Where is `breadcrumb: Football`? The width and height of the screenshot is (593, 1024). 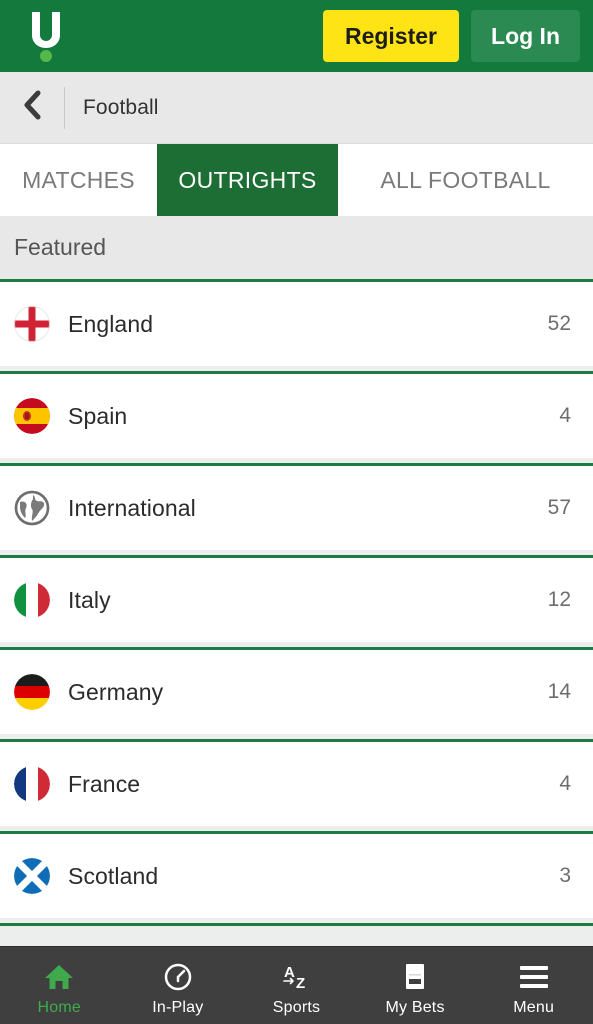
breadcrumb: Football is located at coordinates (296, 108).